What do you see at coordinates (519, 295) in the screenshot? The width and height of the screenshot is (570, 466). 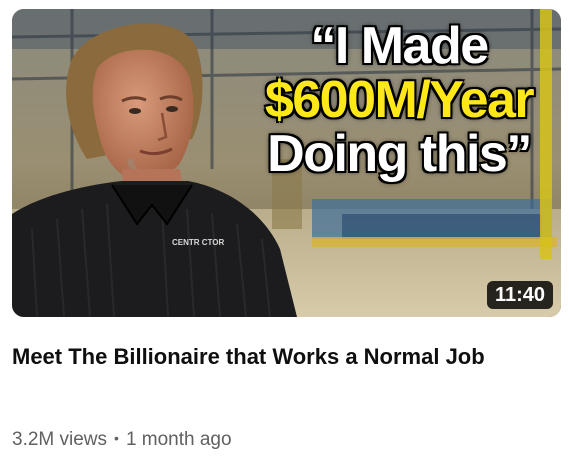 I see `duration-badge: 11:40` at bounding box center [519, 295].